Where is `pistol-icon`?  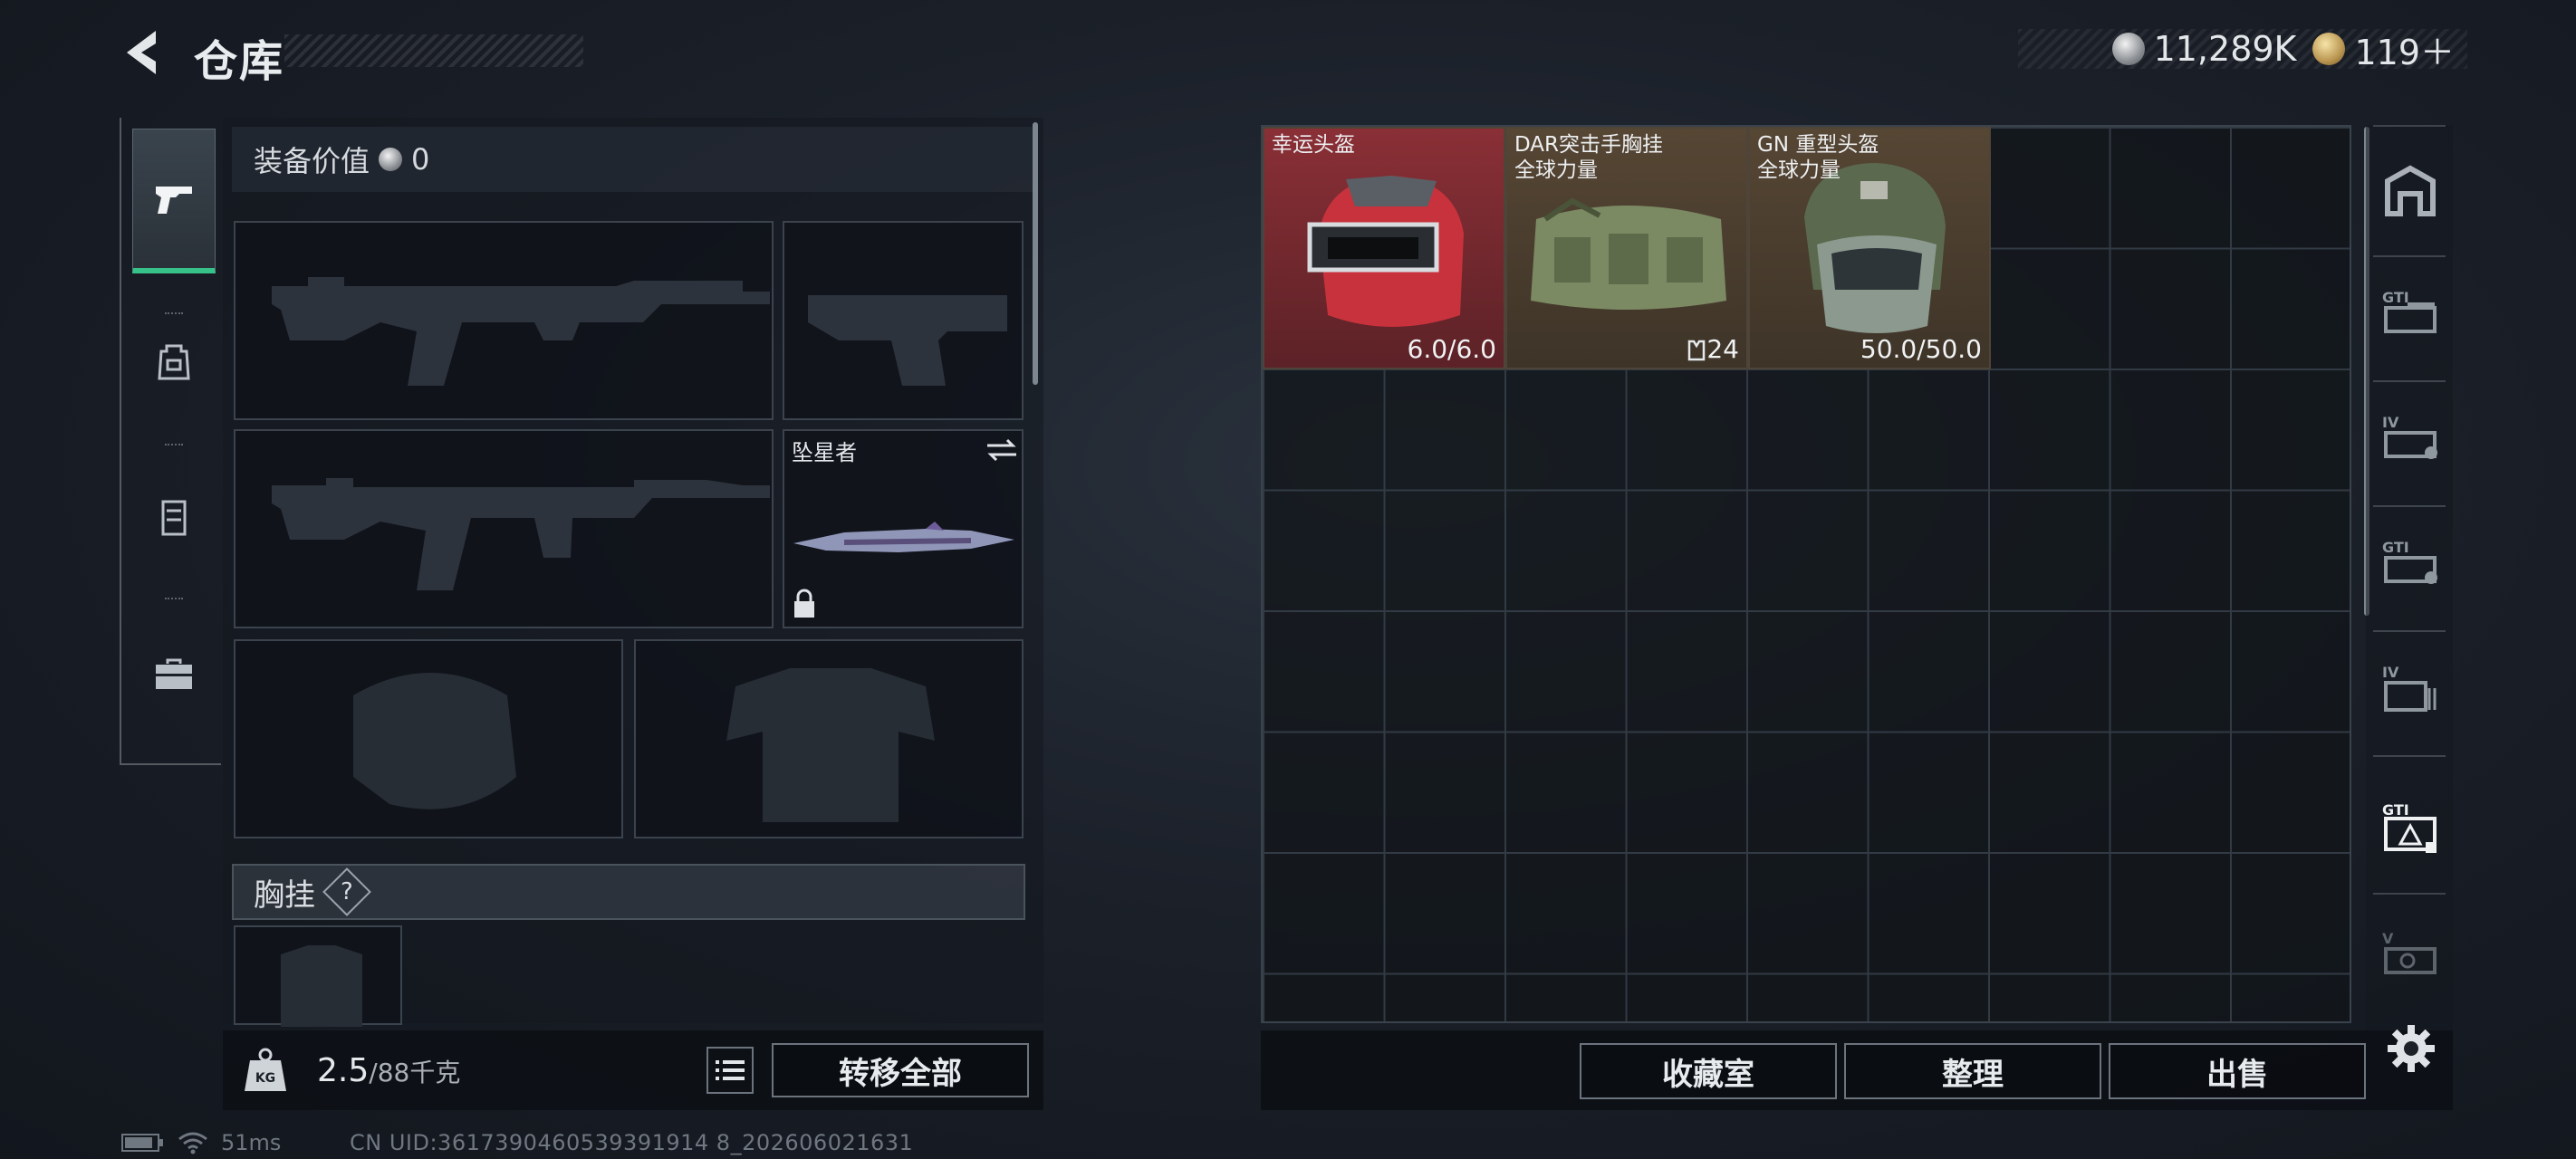
pistol-icon is located at coordinates (174, 200).